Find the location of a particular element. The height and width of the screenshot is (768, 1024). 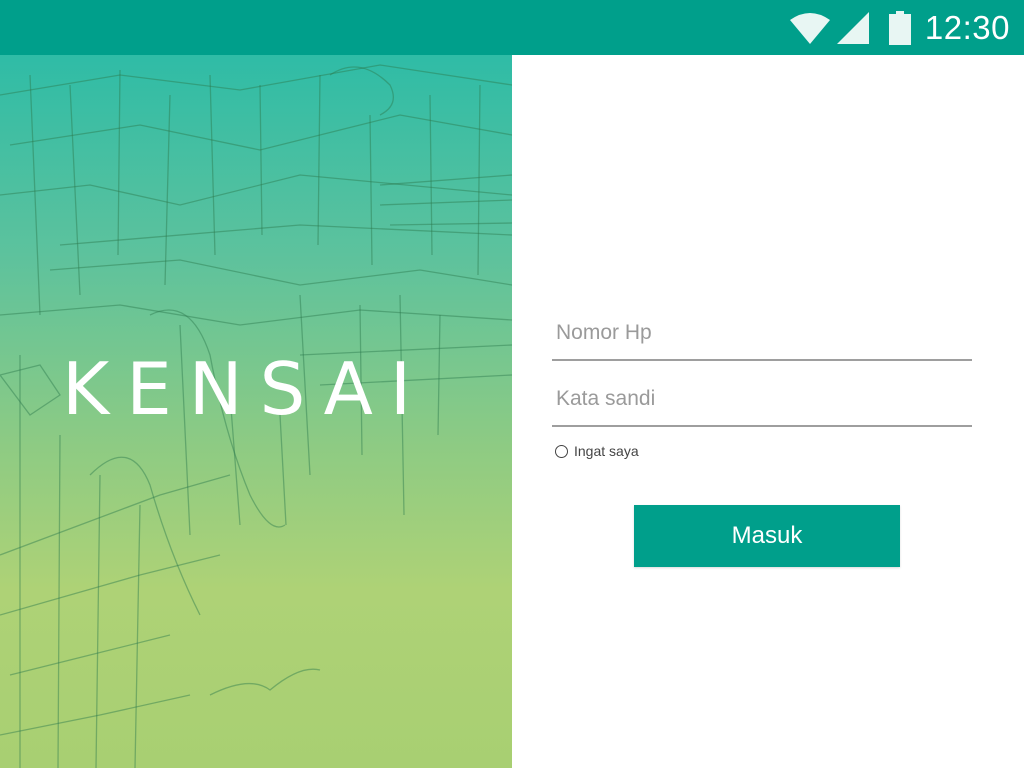

wifi-icon is located at coordinates (810, 28).